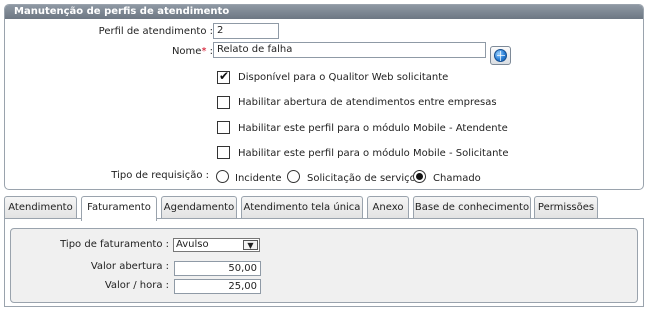 The width and height of the screenshot is (648, 311). I want to click on nome-label-text: Nome, so click(186, 51).